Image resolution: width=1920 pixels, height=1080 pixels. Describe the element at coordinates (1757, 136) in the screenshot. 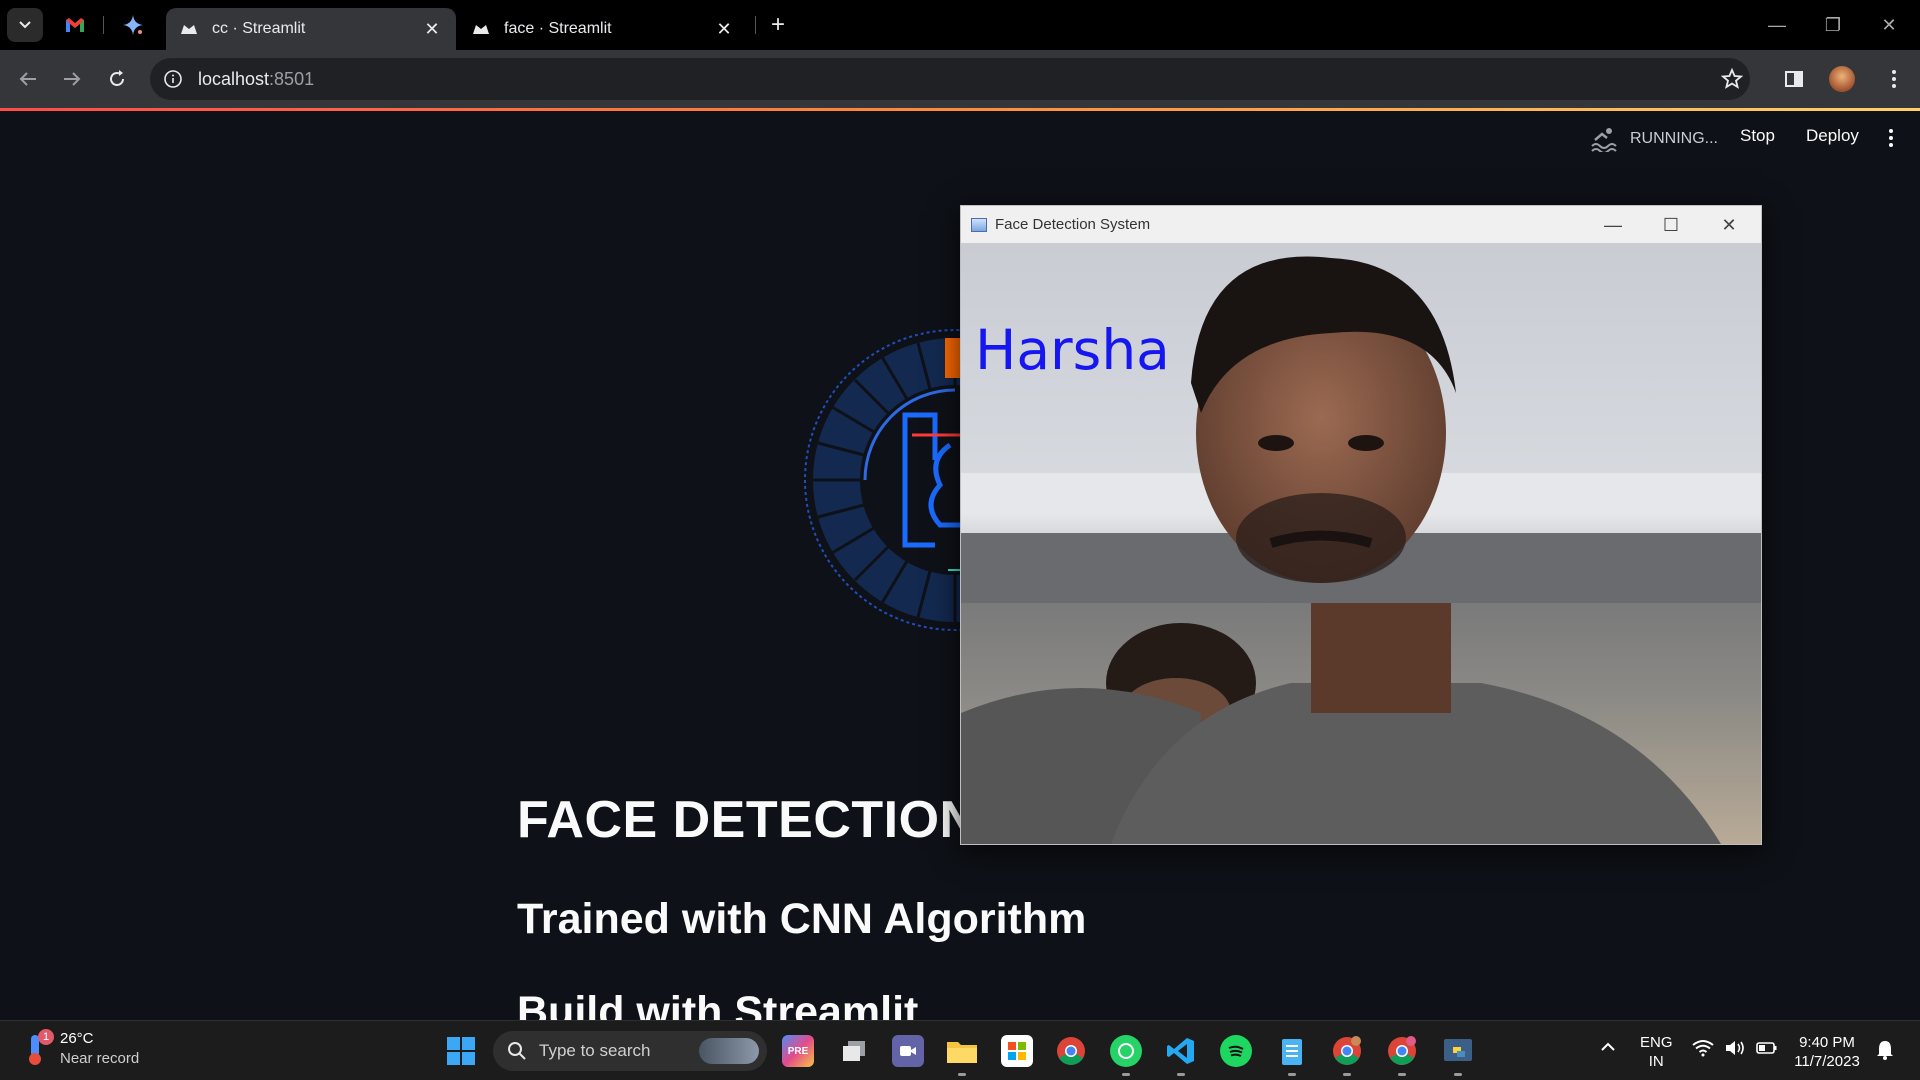

I see `stop-button: Stop` at that location.